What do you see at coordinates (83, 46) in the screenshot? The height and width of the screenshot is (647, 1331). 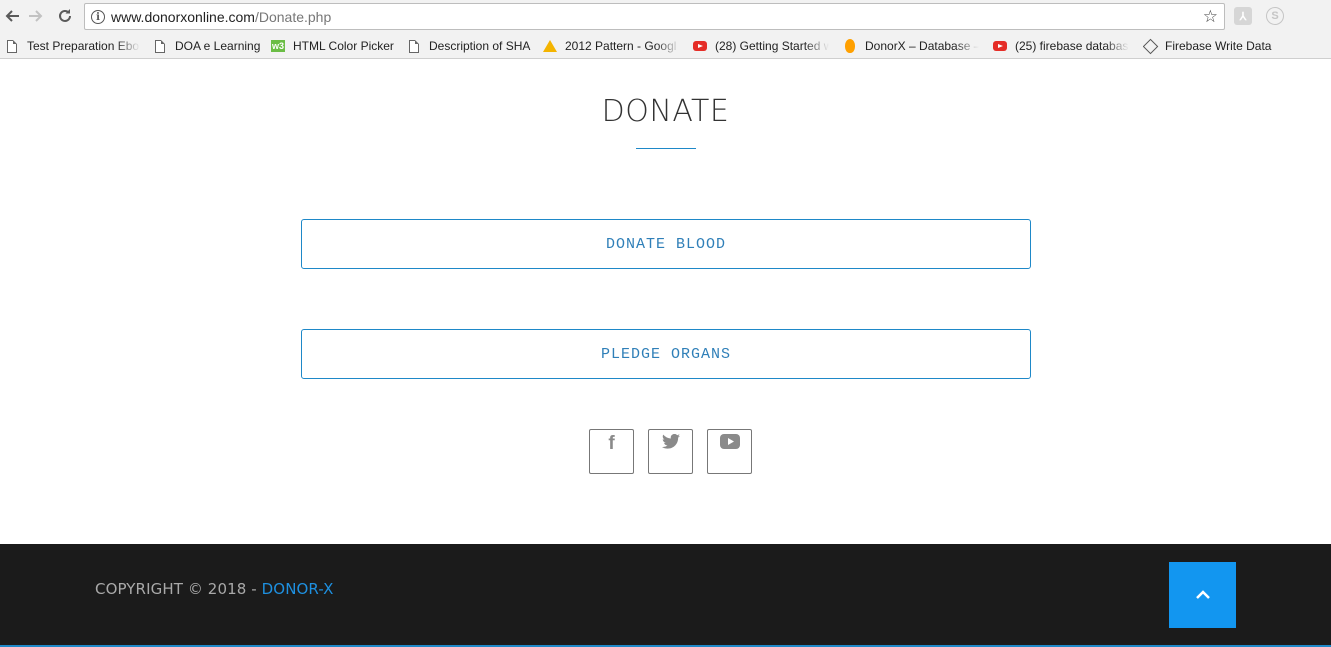 I see `bookmark-label: Test Preparation Ebo` at bounding box center [83, 46].